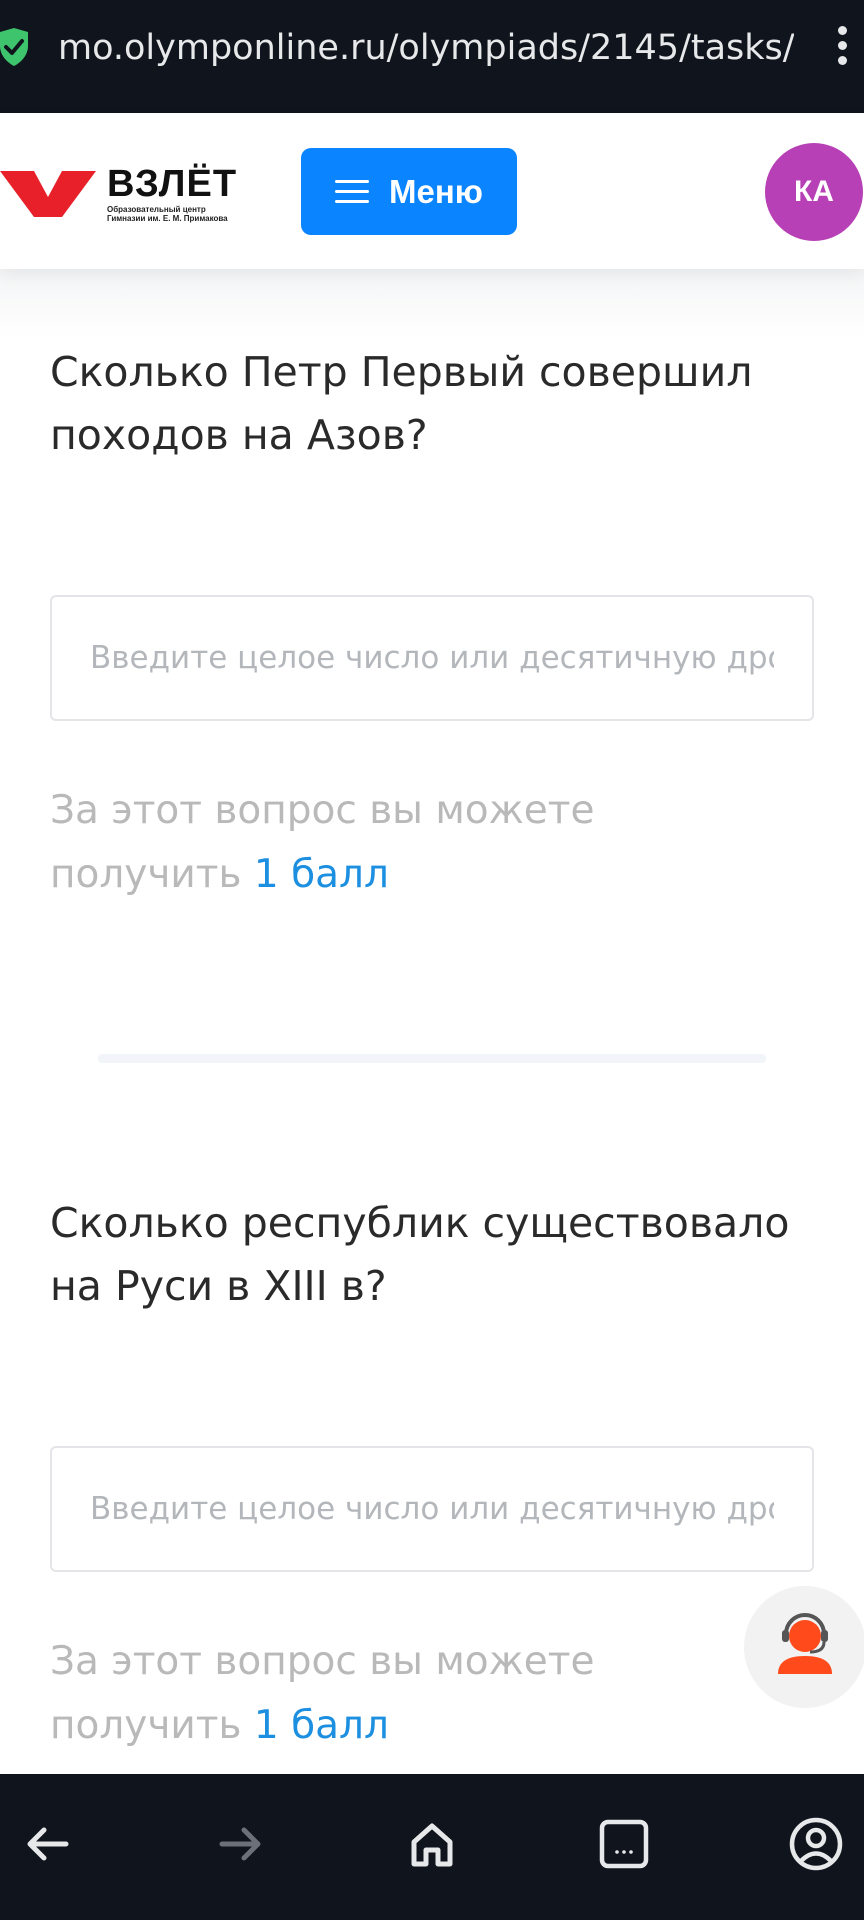 The width and height of the screenshot is (864, 1920). I want to click on menu-button: Меню, so click(409, 191).